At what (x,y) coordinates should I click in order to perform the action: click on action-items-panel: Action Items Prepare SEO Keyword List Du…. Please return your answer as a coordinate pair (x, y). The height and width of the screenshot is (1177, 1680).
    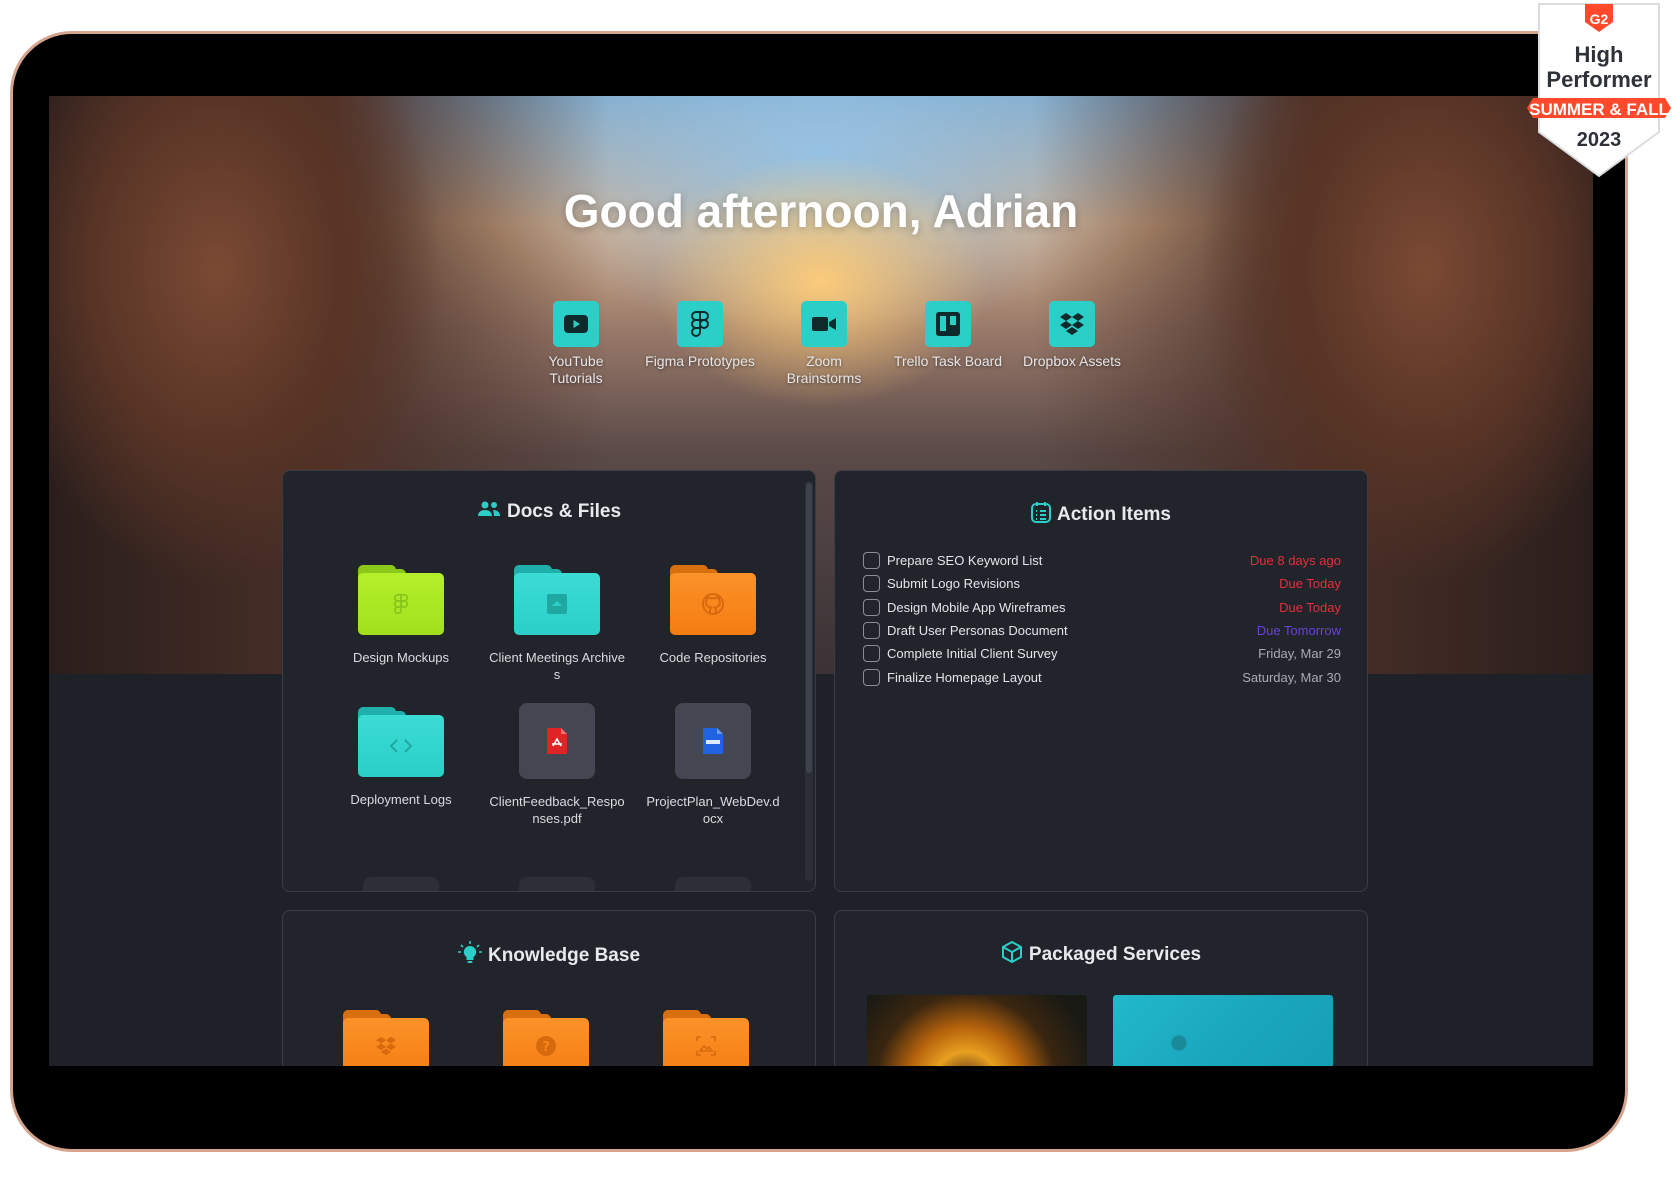
    Looking at the image, I should click on (1101, 681).